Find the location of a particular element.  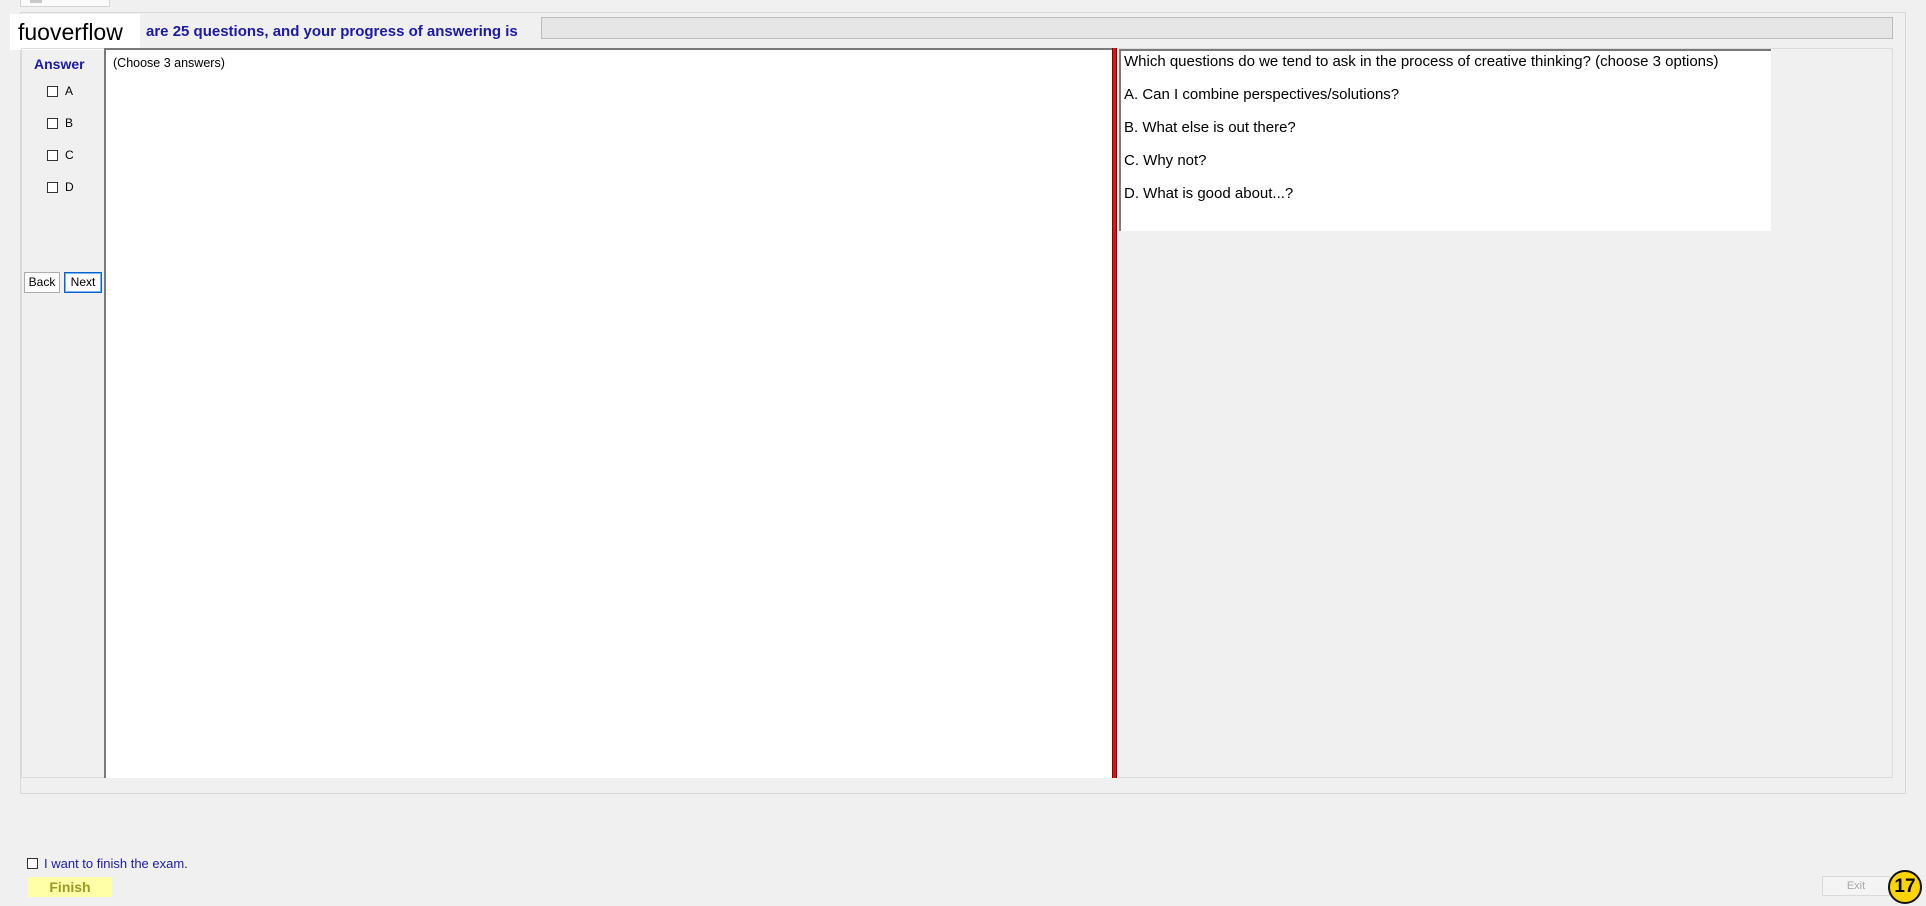

top-tab-mark is located at coordinates (36, 1).